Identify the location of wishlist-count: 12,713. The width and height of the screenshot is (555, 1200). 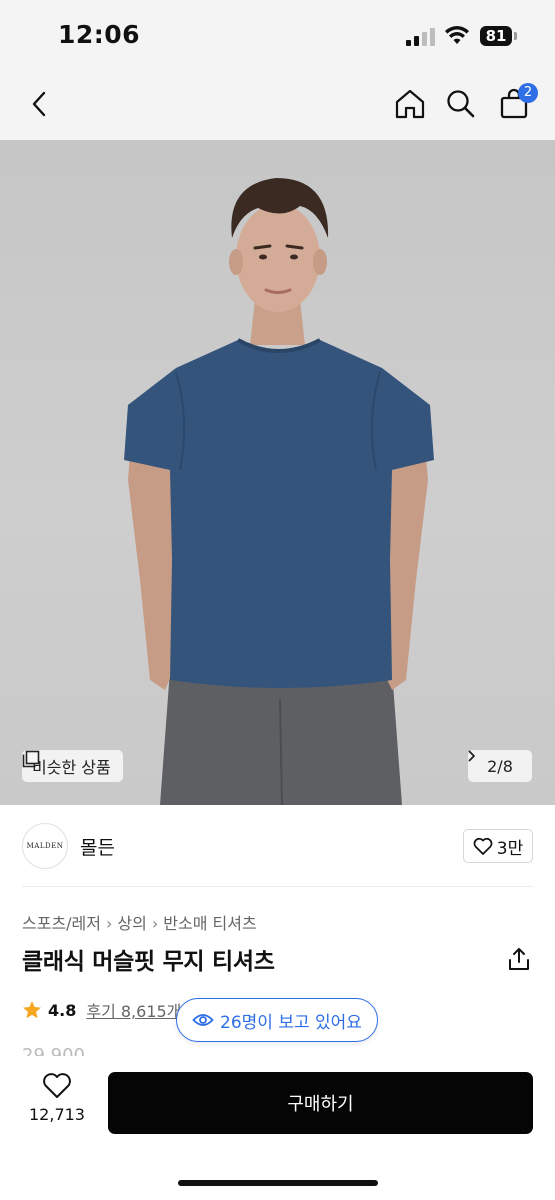
(57, 1114).